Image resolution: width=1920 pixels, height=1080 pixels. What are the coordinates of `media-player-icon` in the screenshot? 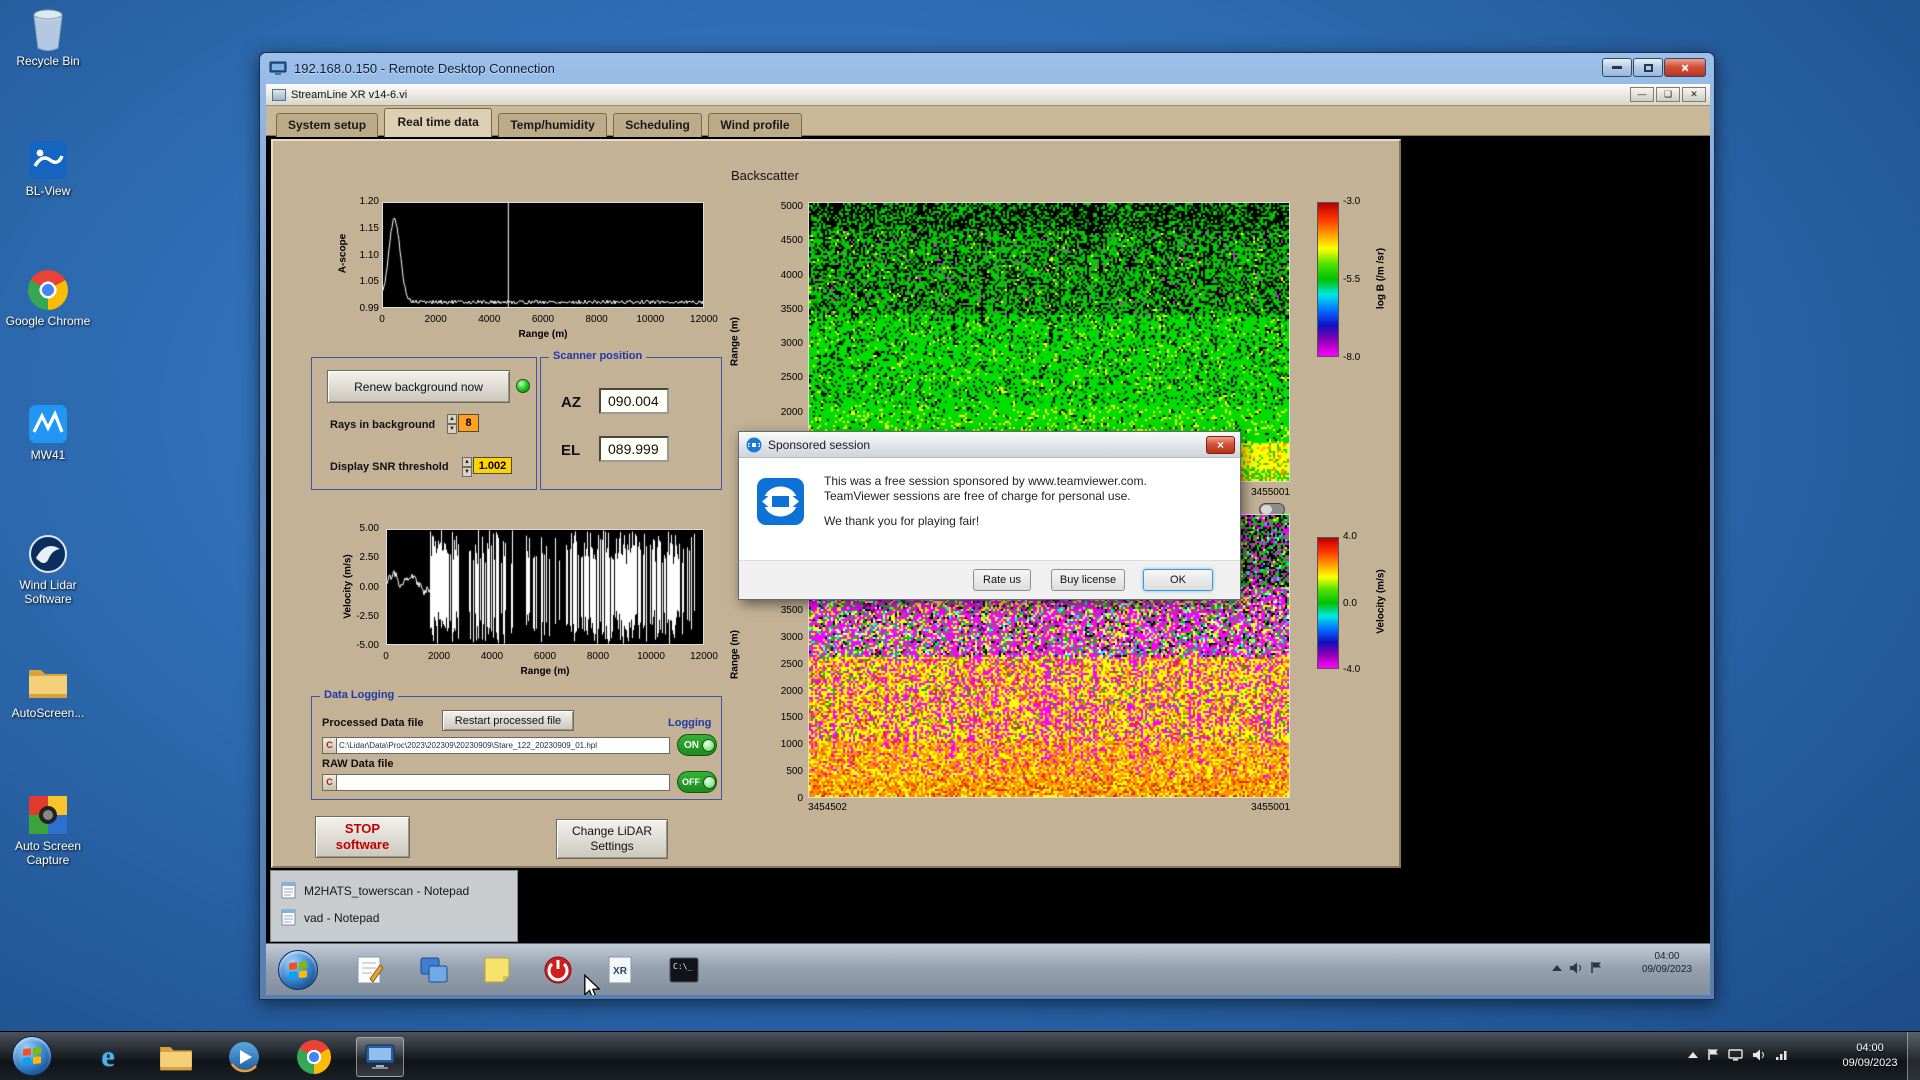 It's located at (244, 1057).